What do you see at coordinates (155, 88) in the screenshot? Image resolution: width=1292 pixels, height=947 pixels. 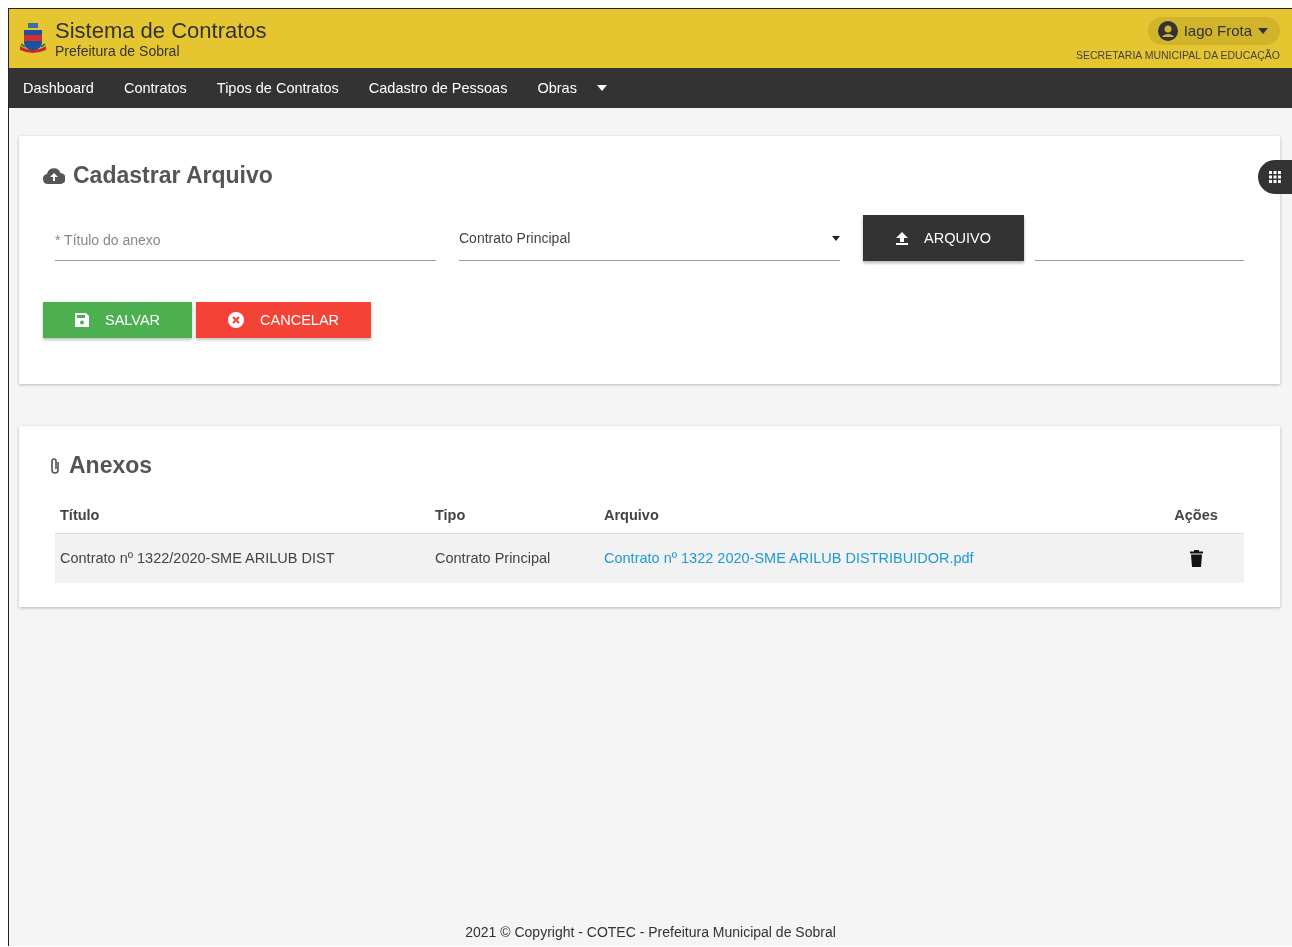 I see `nav-link: Contratos` at bounding box center [155, 88].